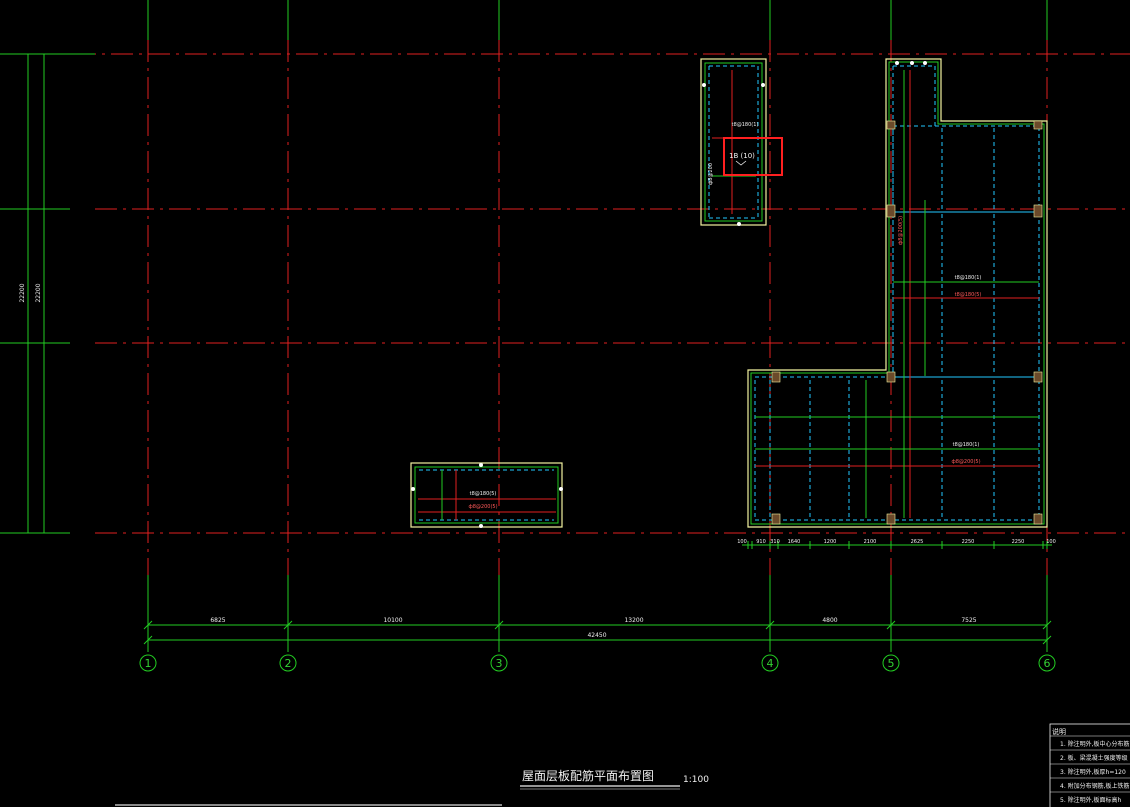 This screenshot has width=1130, height=807. What do you see at coordinates (1059, 731) in the screenshot?
I see `notes-heading: 说明` at bounding box center [1059, 731].